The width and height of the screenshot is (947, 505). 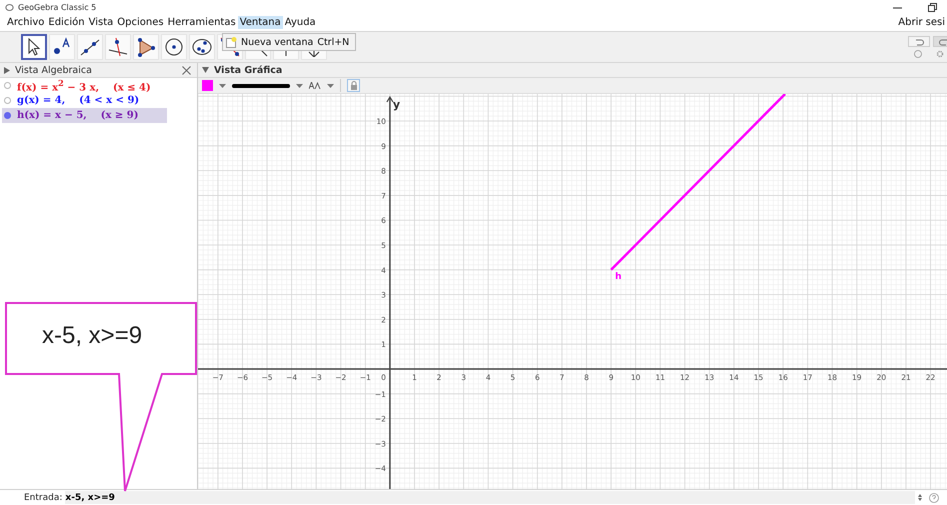 I want to click on sign-in-link: Abrir sesi, so click(x=921, y=22).